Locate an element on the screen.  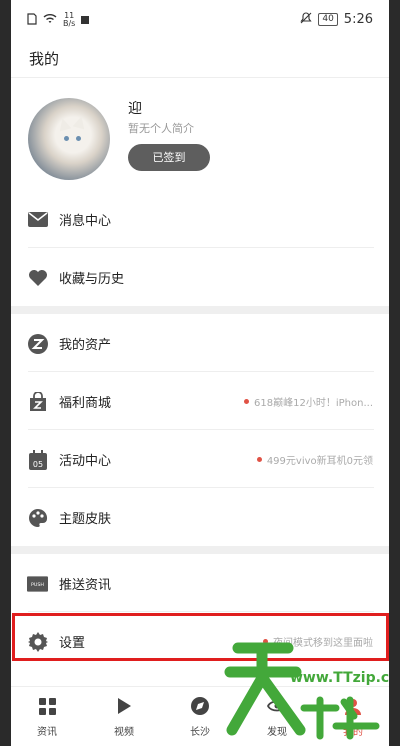
header-bar: 我的 is located at coordinates (200, 57).